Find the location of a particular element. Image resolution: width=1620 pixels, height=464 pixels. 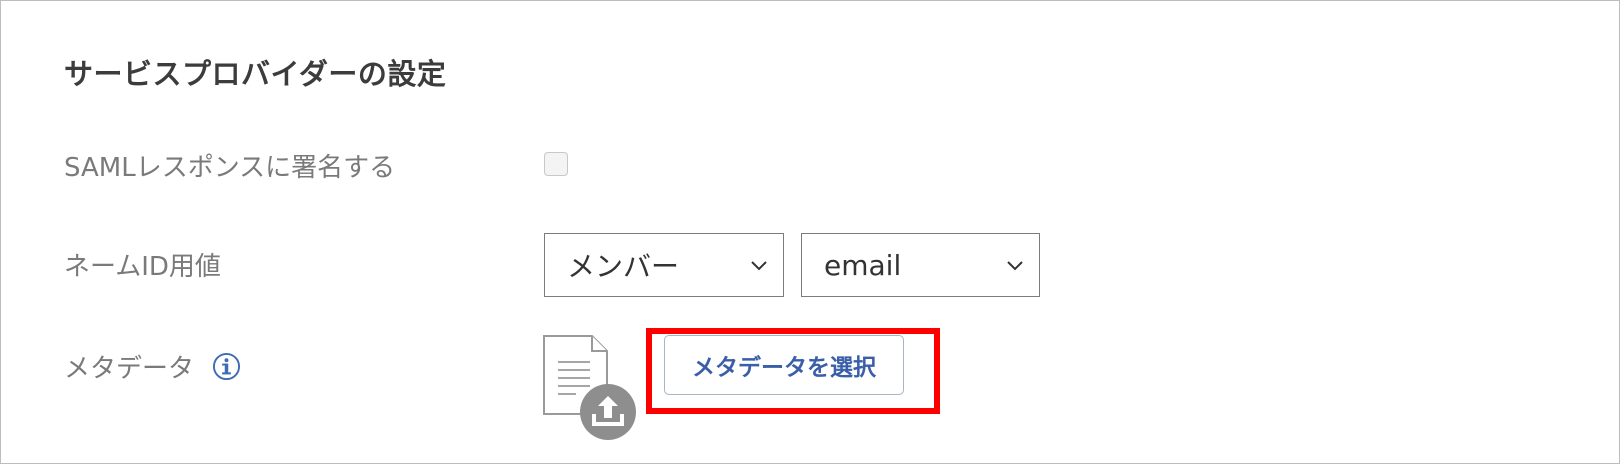

name-id-attribute-select: email is located at coordinates (920, 265).